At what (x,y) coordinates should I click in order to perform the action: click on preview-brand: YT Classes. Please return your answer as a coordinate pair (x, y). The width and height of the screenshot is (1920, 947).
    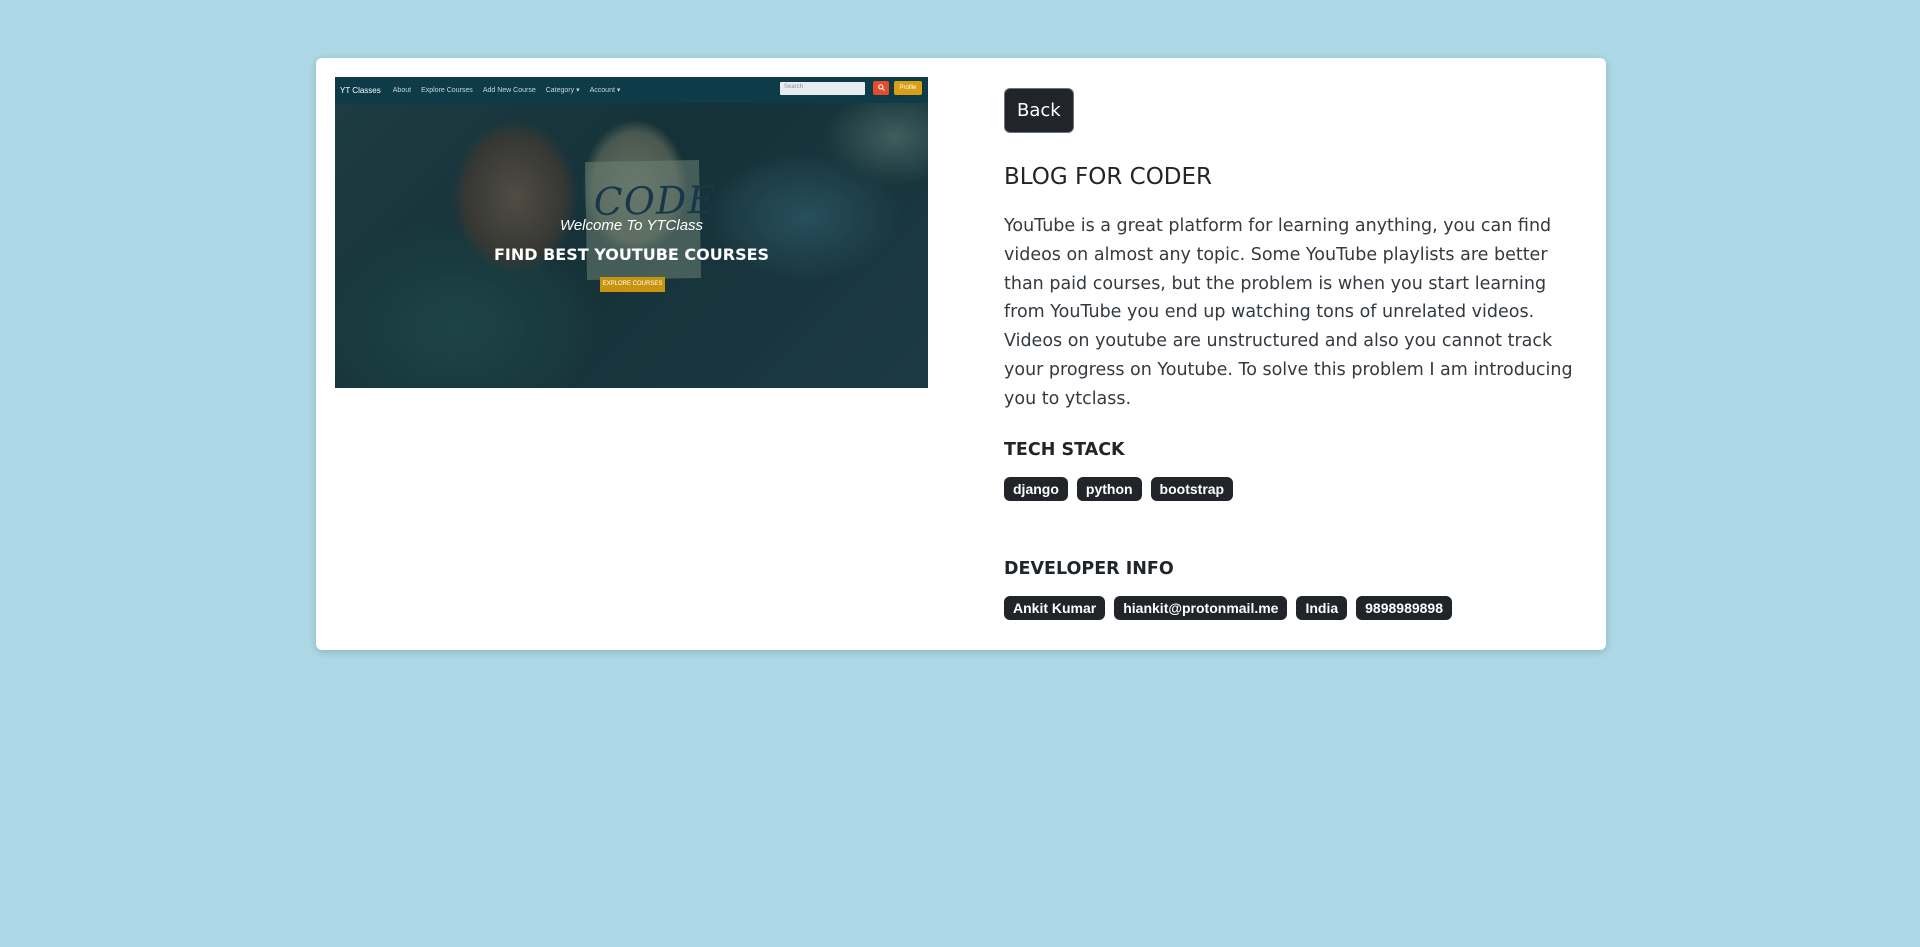
    Looking at the image, I should click on (360, 90).